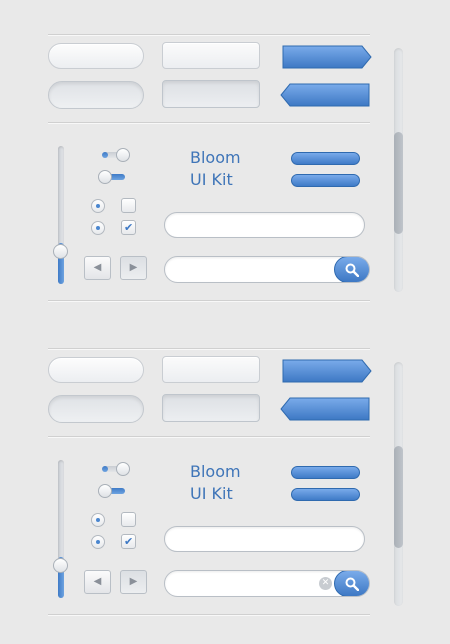 The width and height of the screenshot is (450, 644). What do you see at coordinates (325, 583) in the screenshot?
I see `clear-x-icon: ✕` at bounding box center [325, 583].